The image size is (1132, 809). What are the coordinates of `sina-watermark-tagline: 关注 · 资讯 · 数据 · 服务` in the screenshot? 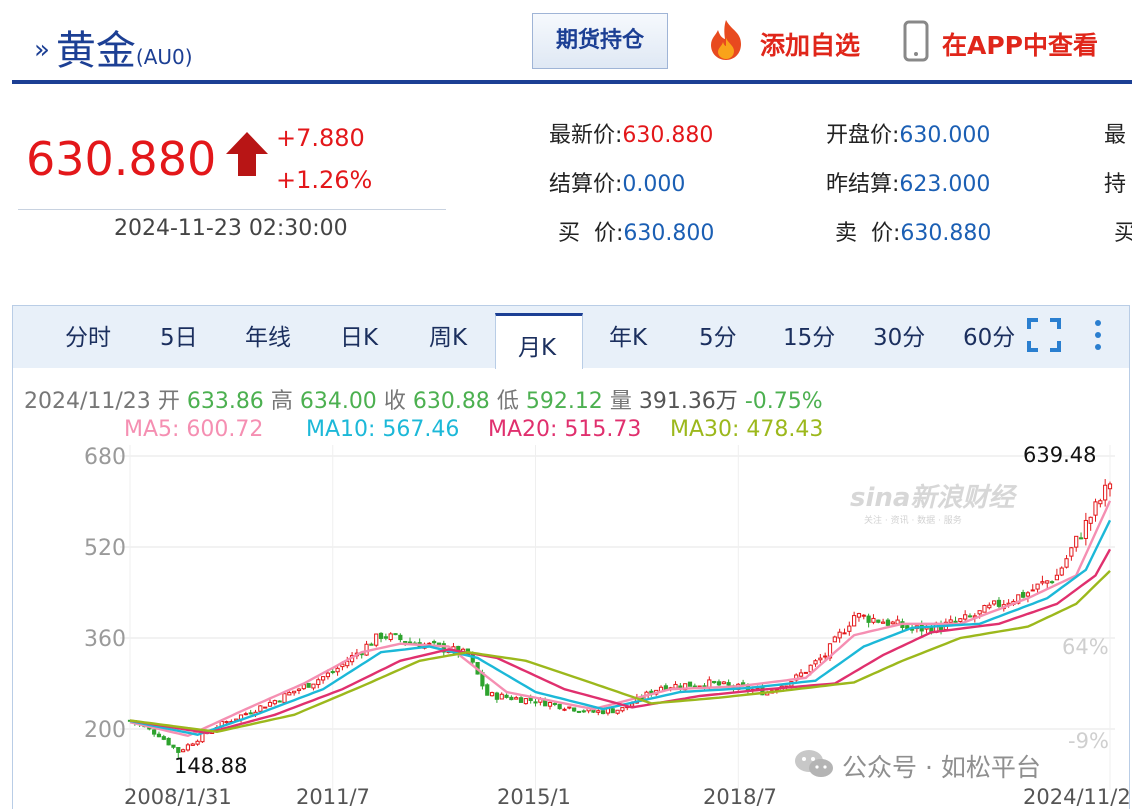 It's located at (913, 520).